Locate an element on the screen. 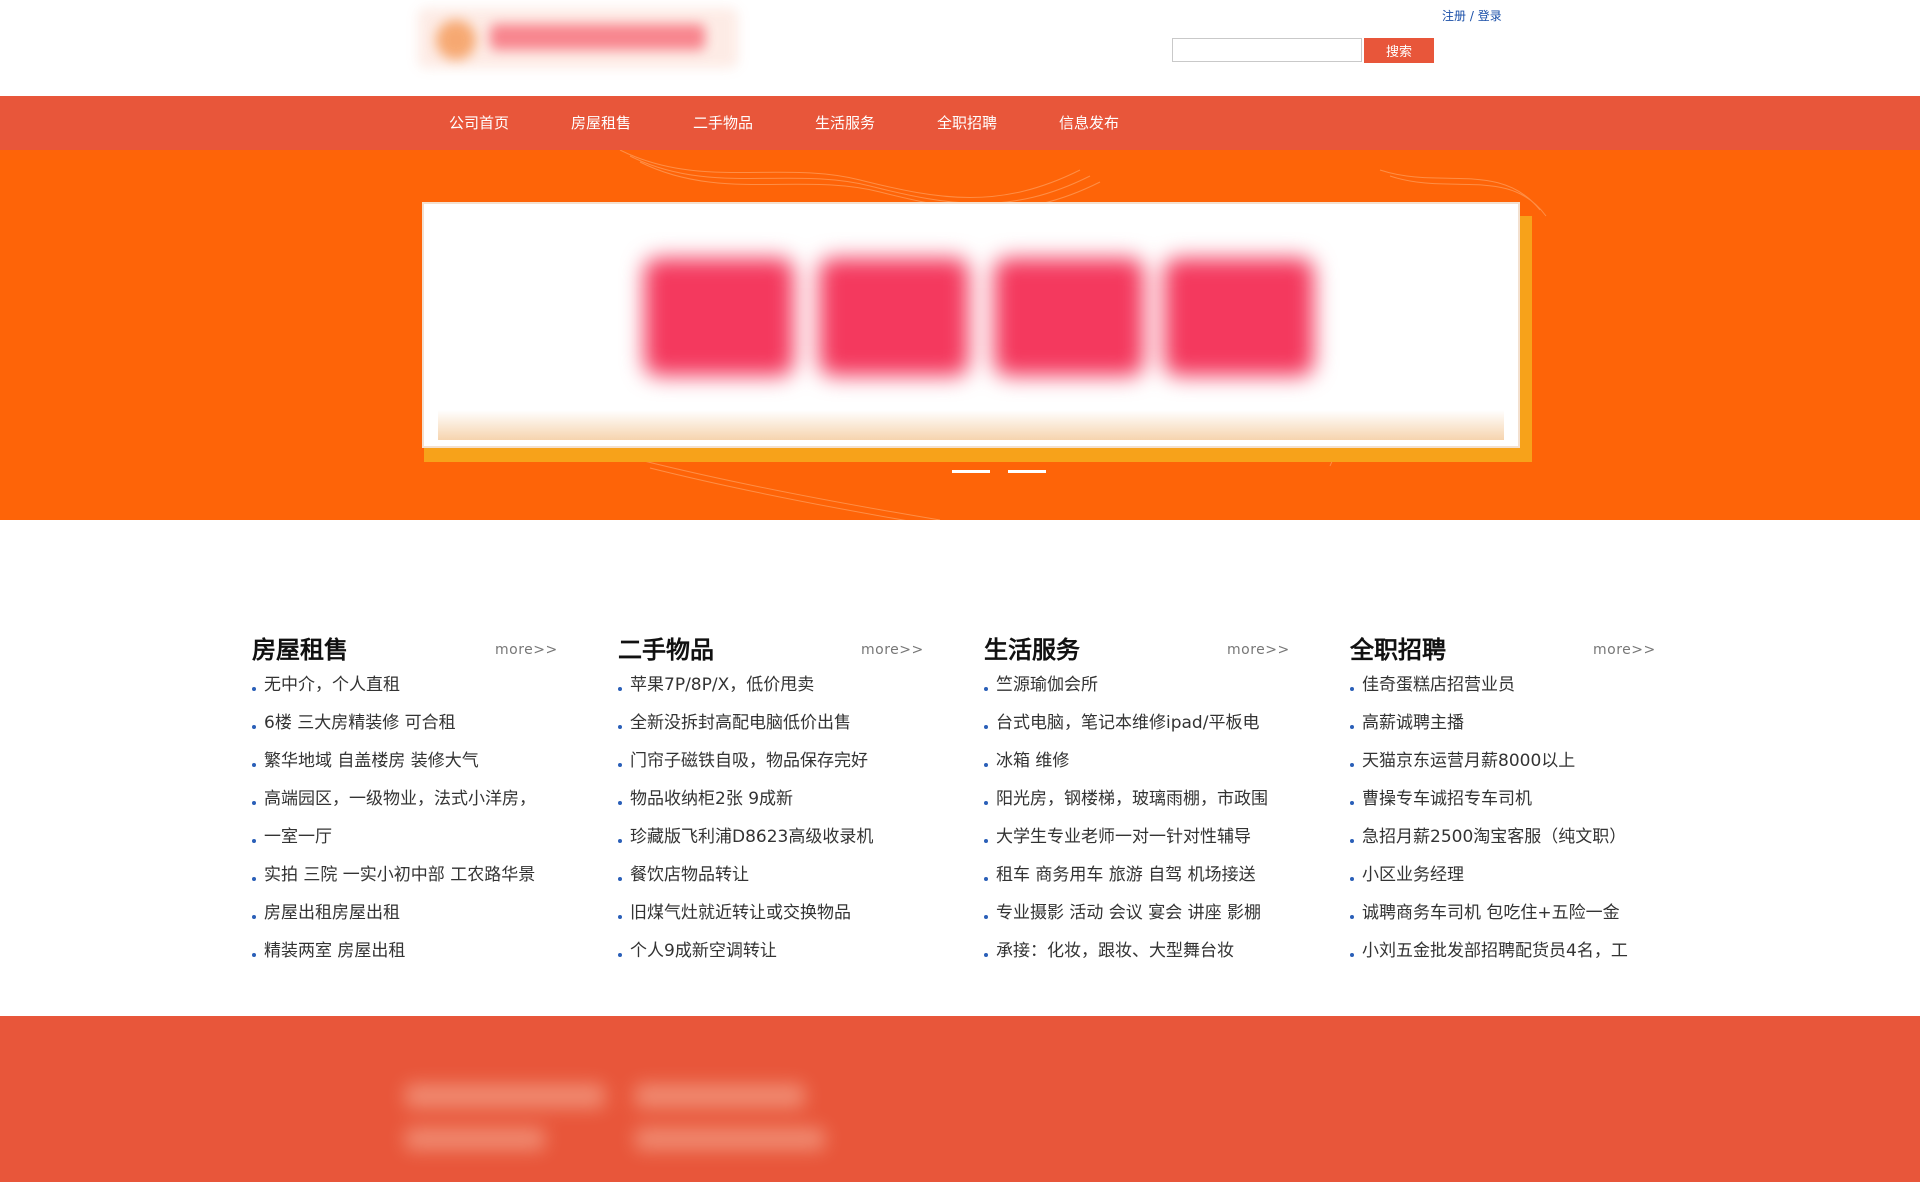  list-item: 小区业务经理 is located at coordinates (1503, 875).